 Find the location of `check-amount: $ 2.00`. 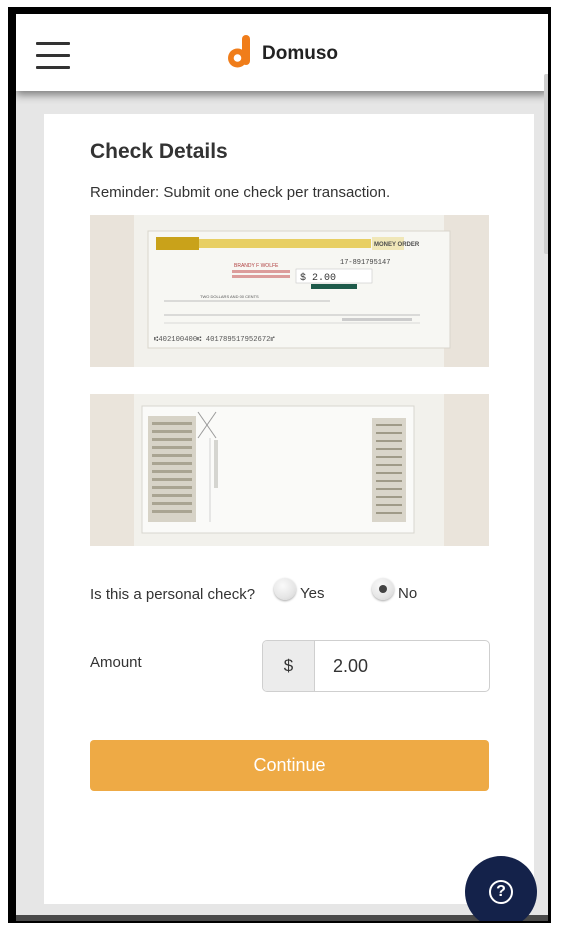

check-amount: $ 2.00 is located at coordinates (318, 278).